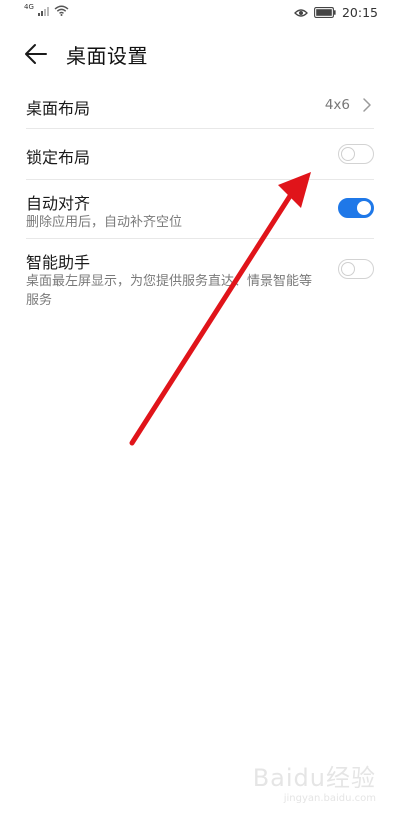 The width and height of the screenshot is (400, 816). Describe the element at coordinates (329, 798) in the screenshot. I see `watermark-url: jingyan.baidu.com` at that location.